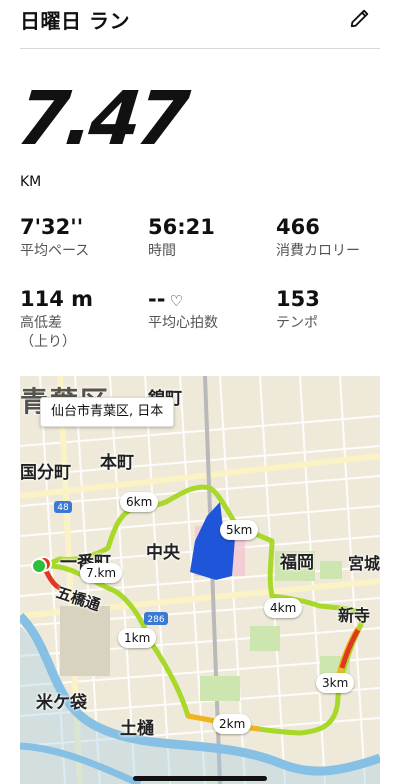  Describe the element at coordinates (336, 238) in the screenshot. I see `stat-calories: 466 消費カロリー` at that location.